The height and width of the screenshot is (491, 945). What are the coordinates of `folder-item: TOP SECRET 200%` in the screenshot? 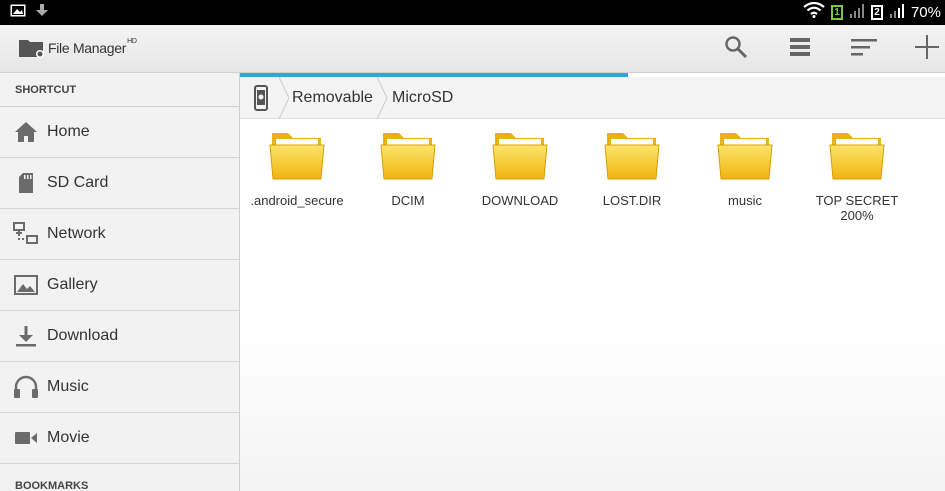 It's located at (857, 174).